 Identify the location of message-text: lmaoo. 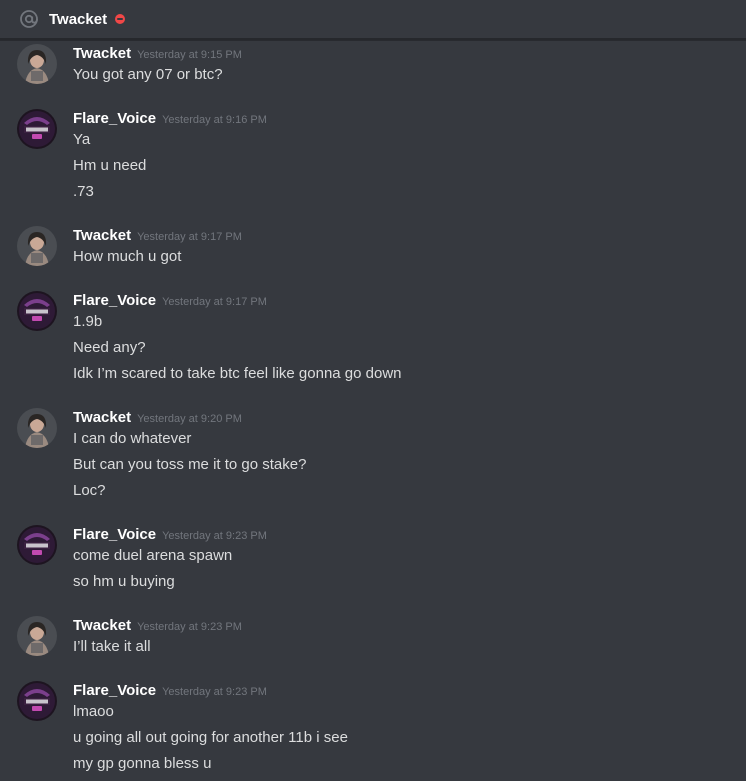
(93, 711).